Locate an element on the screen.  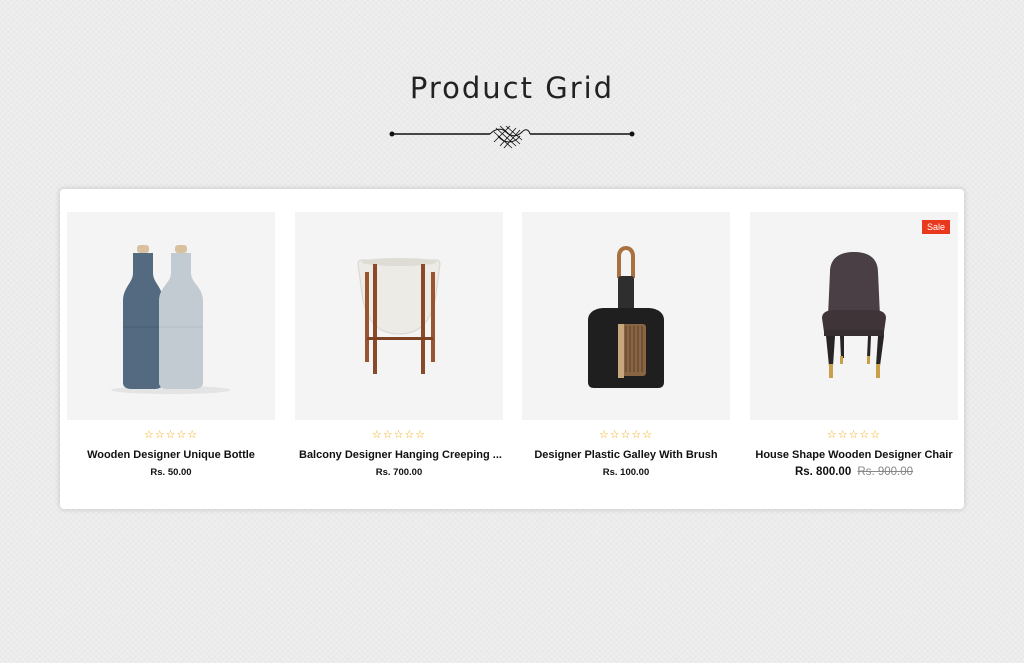
product-old-price: Rs. 900.00 is located at coordinates (885, 472).